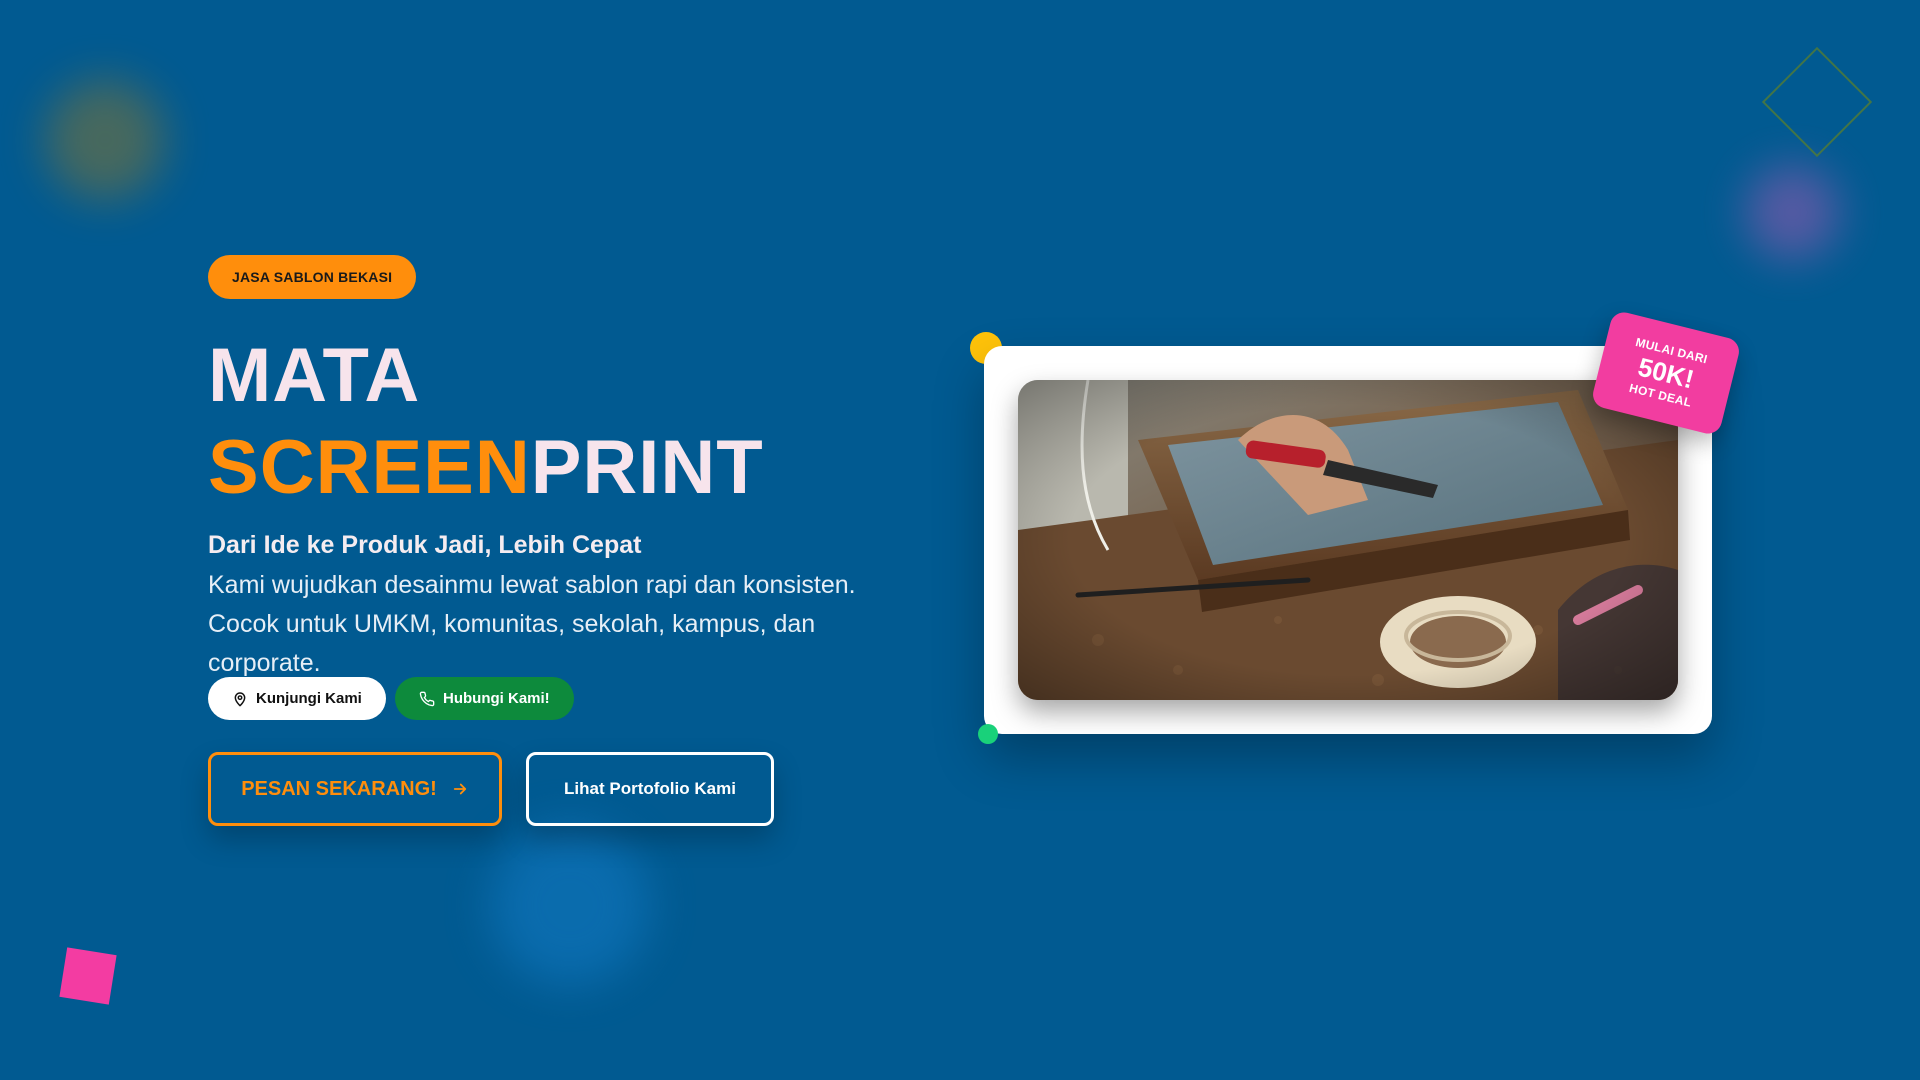 This screenshot has height=1080, width=1920. I want to click on screenprint-photo, so click(1348, 540).